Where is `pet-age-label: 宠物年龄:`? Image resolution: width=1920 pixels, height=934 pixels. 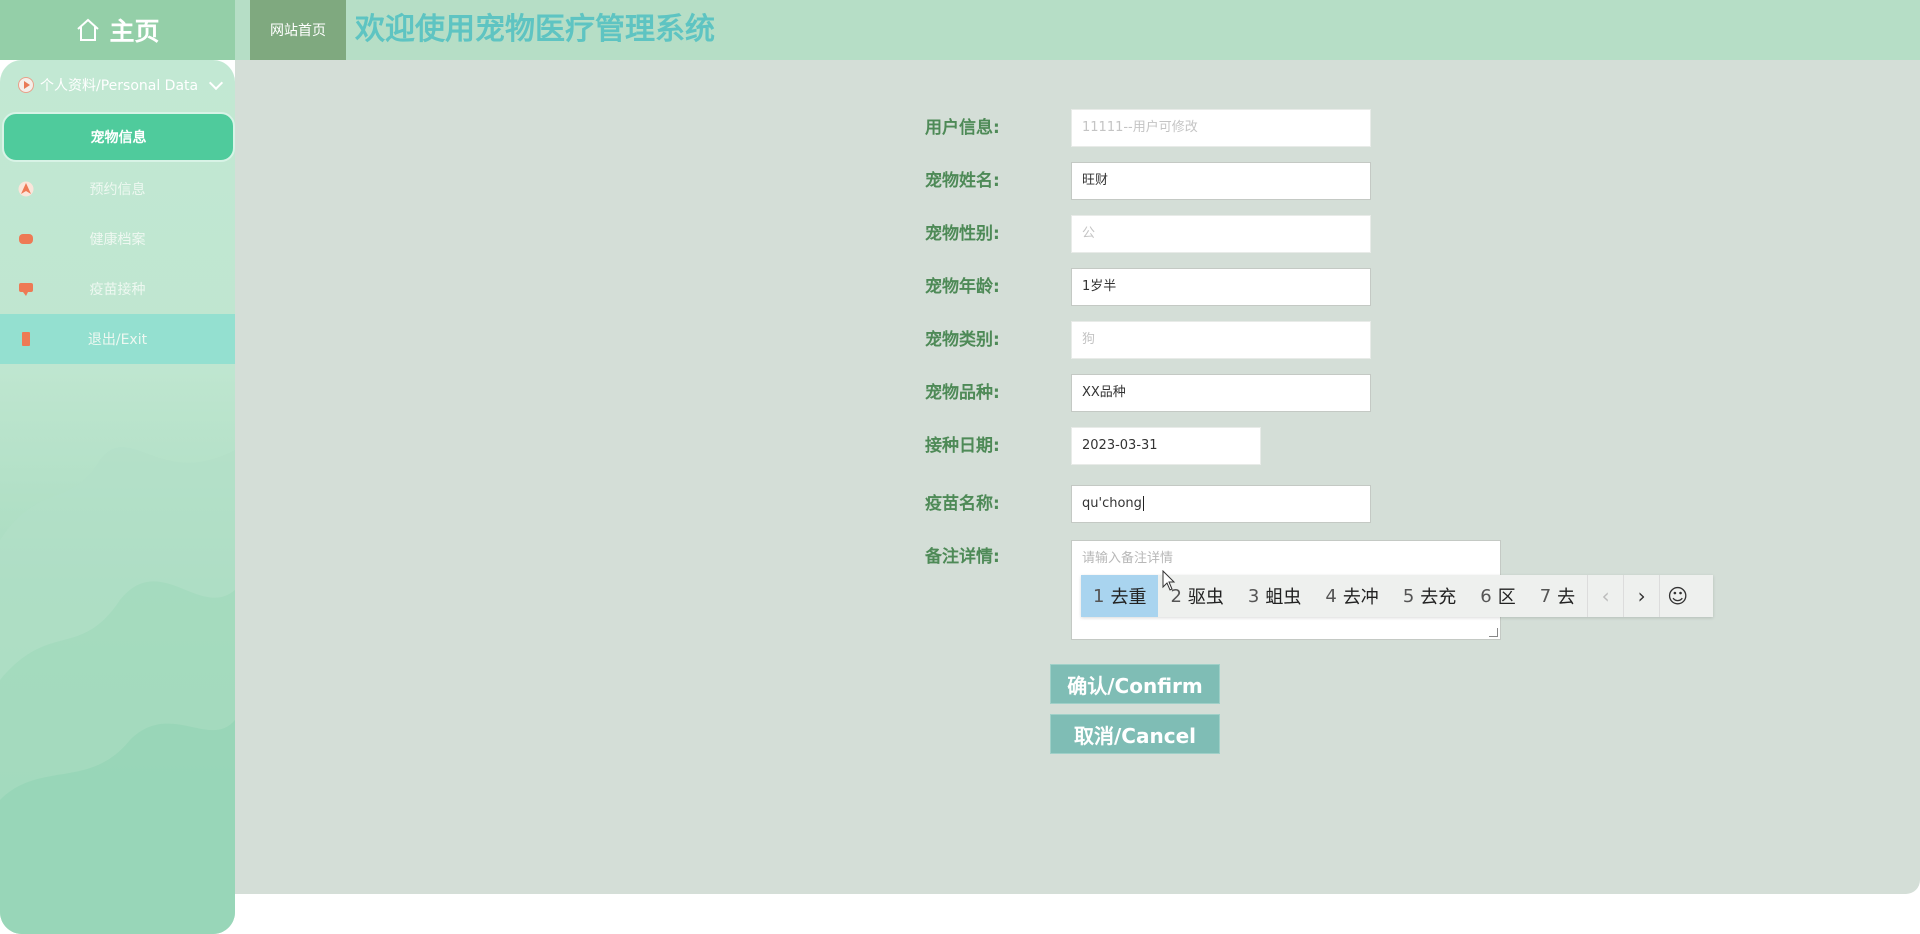 pet-age-label: 宠物年龄: is located at coordinates (962, 287).